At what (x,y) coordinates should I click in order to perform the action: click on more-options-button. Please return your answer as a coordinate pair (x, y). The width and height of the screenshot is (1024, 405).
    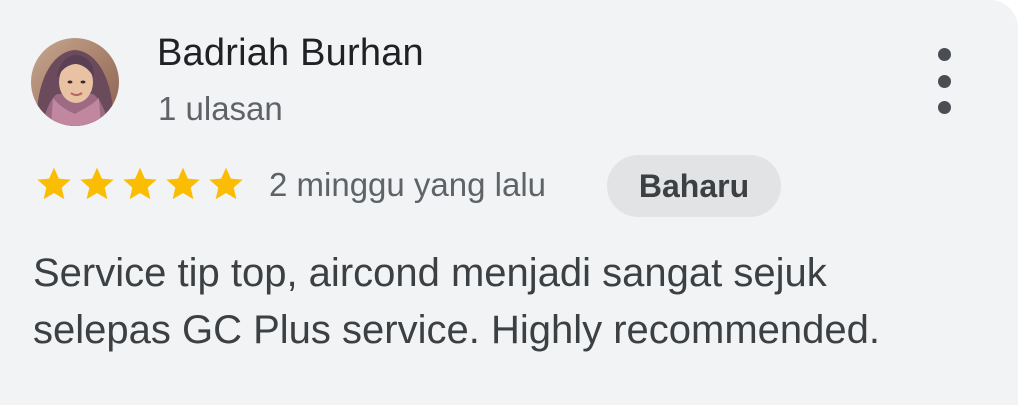
    Looking at the image, I should click on (944, 81).